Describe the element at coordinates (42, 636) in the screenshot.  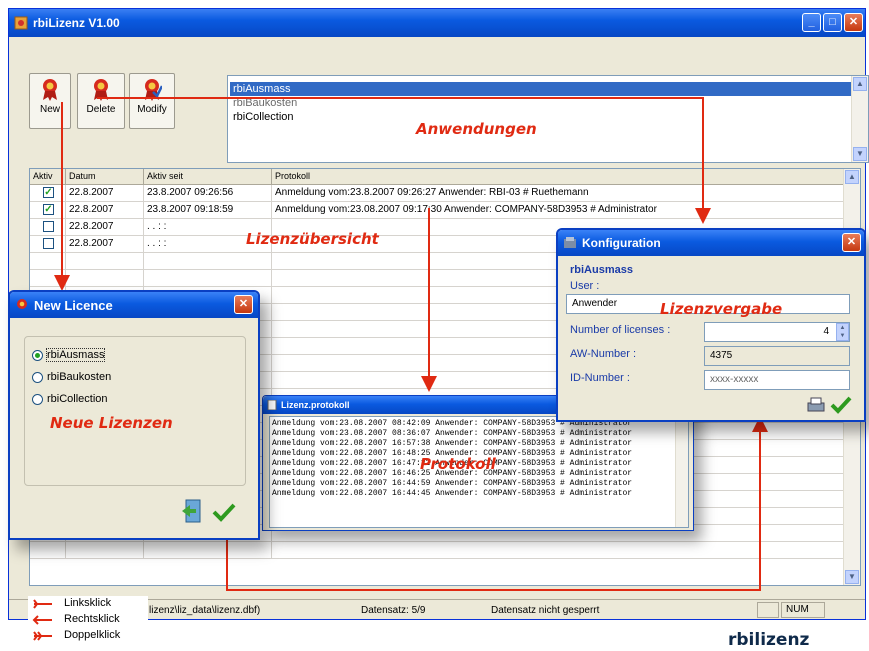
I see `double-click-arrow-icon` at that location.